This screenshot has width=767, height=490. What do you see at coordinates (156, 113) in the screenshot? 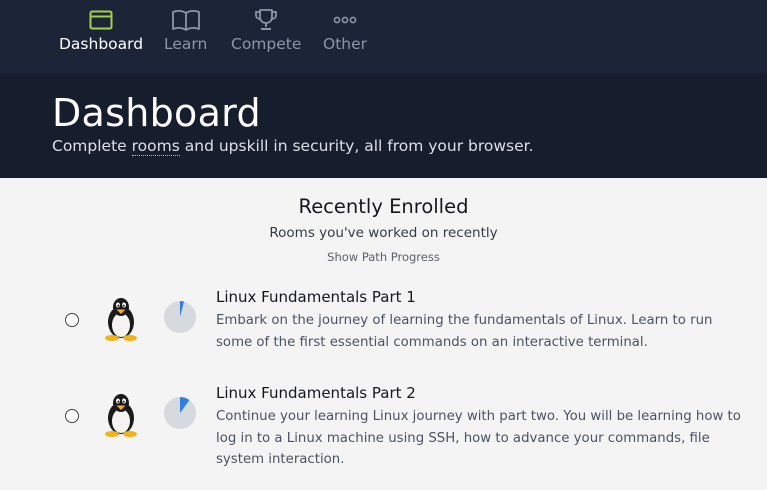
I see `page-title: Dashboard` at bounding box center [156, 113].